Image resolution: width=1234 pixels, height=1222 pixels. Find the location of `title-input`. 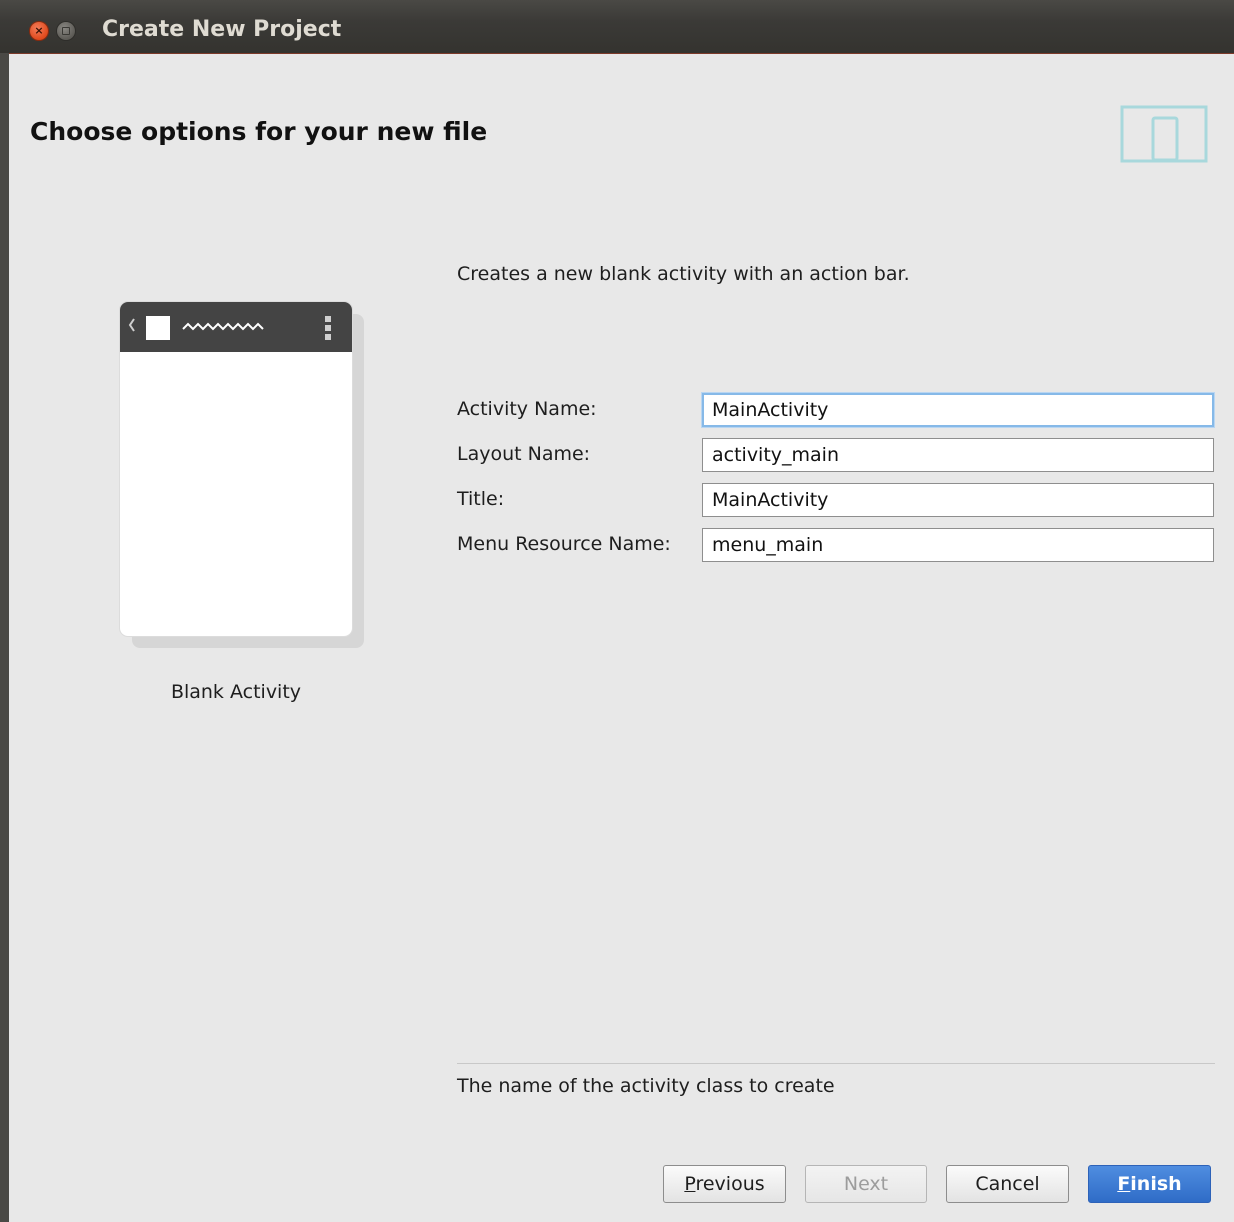

title-input is located at coordinates (958, 500).